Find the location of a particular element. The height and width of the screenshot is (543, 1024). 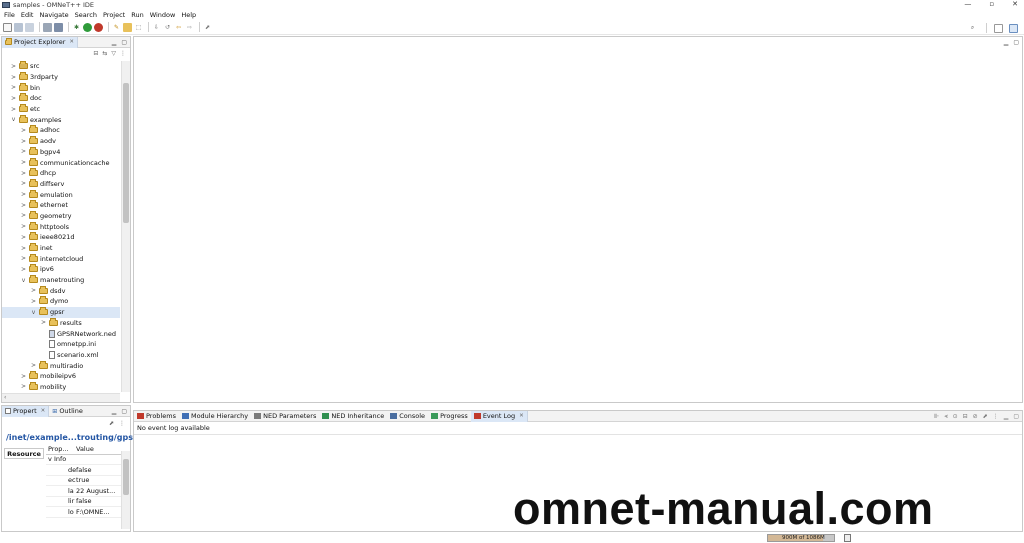

properties-scrollbar is located at coordinates (125, 490).